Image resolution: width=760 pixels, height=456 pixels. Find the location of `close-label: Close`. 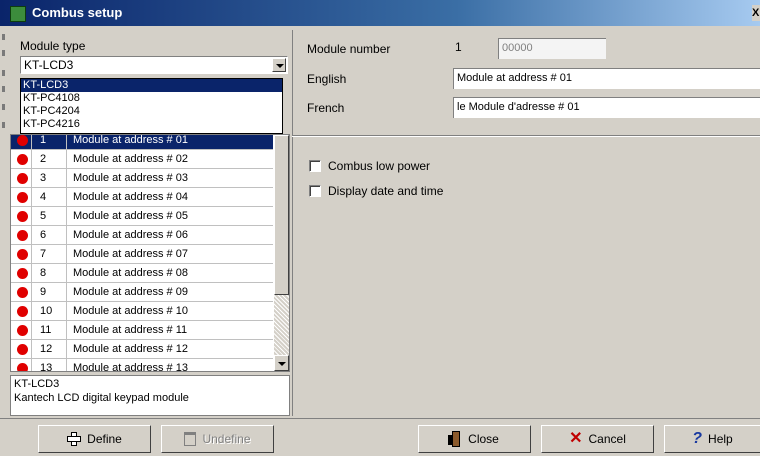

close-label: Close is located at coordinates (483, 439).